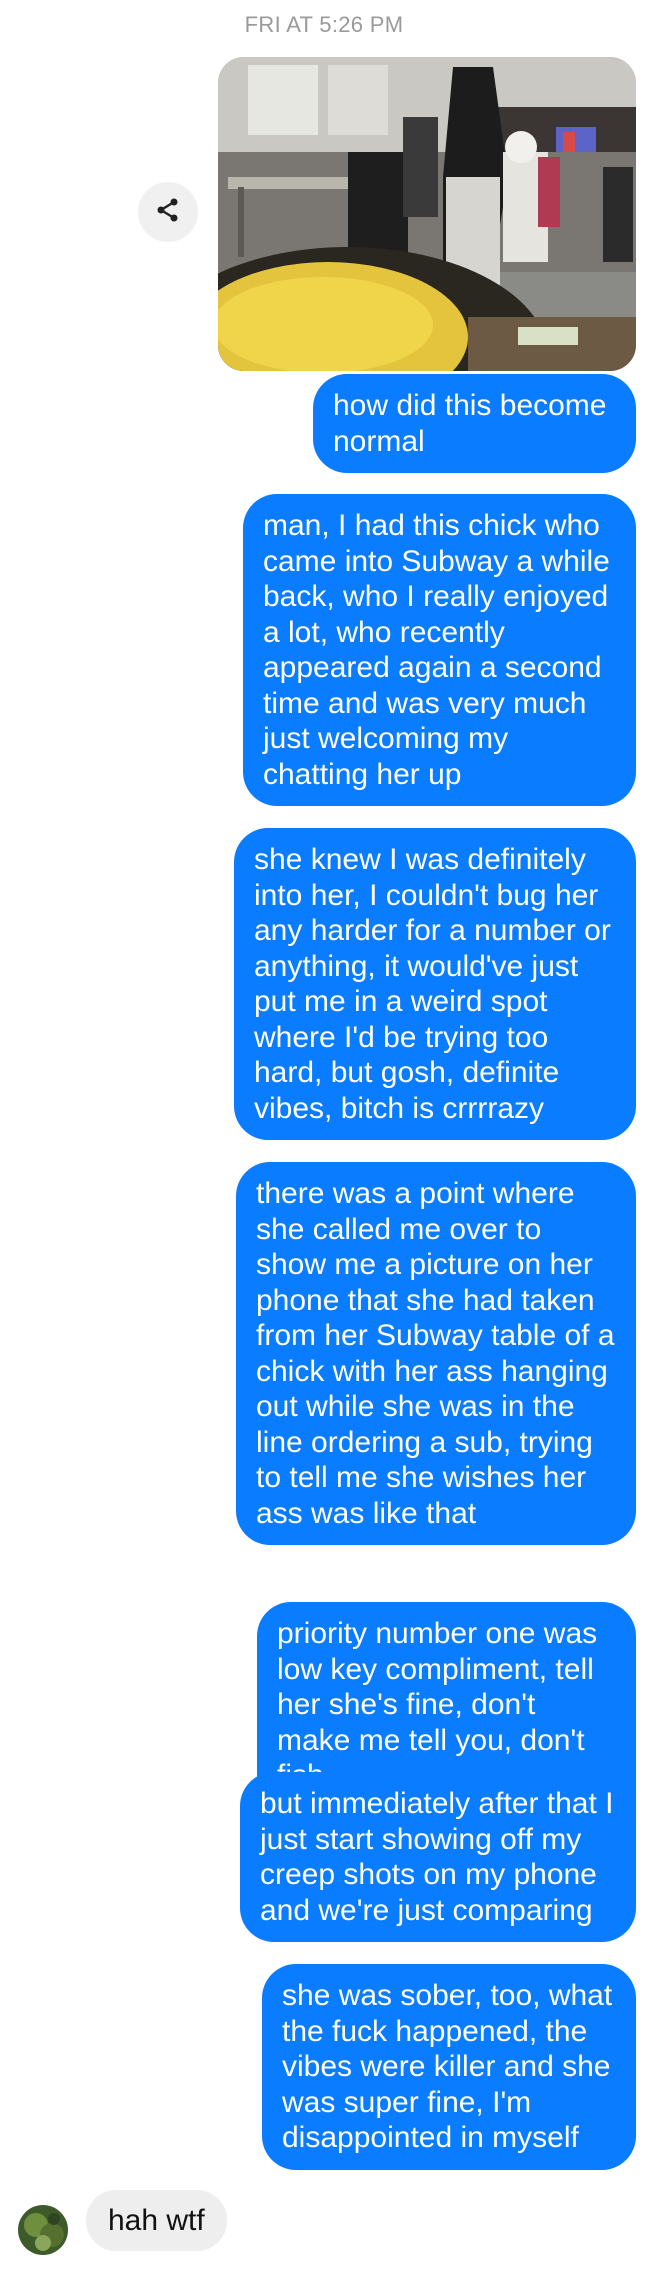  Describe the element at coordinates (156, 2220) in the screenshot. I see `incoming-message-1: hah wtf` at that location.